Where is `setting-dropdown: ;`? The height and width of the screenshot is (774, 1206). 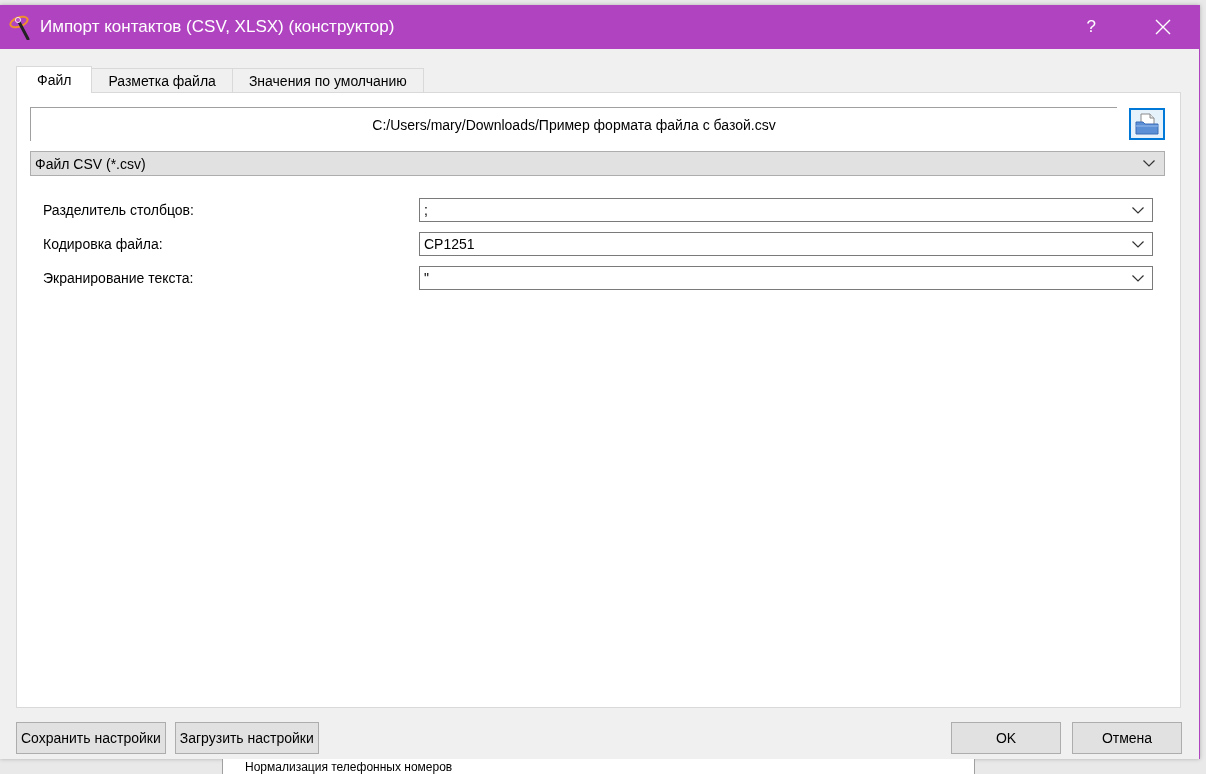
setting-dropdown: ; is located at coordinates (786, 210).